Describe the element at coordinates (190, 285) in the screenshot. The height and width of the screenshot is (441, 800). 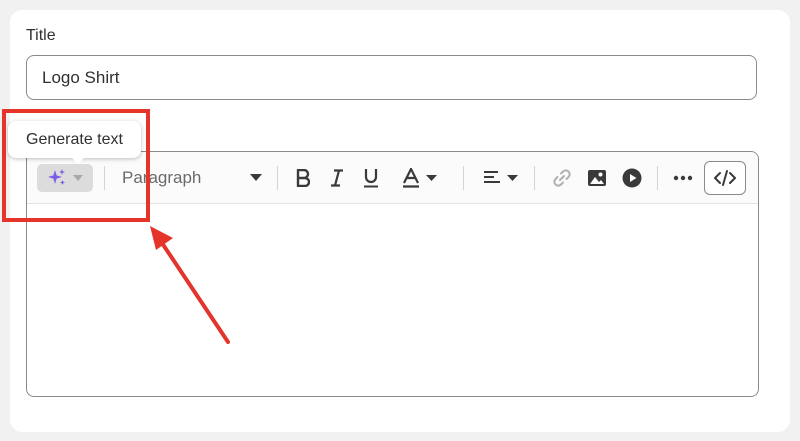
I see `annotation-arrow` at that location.